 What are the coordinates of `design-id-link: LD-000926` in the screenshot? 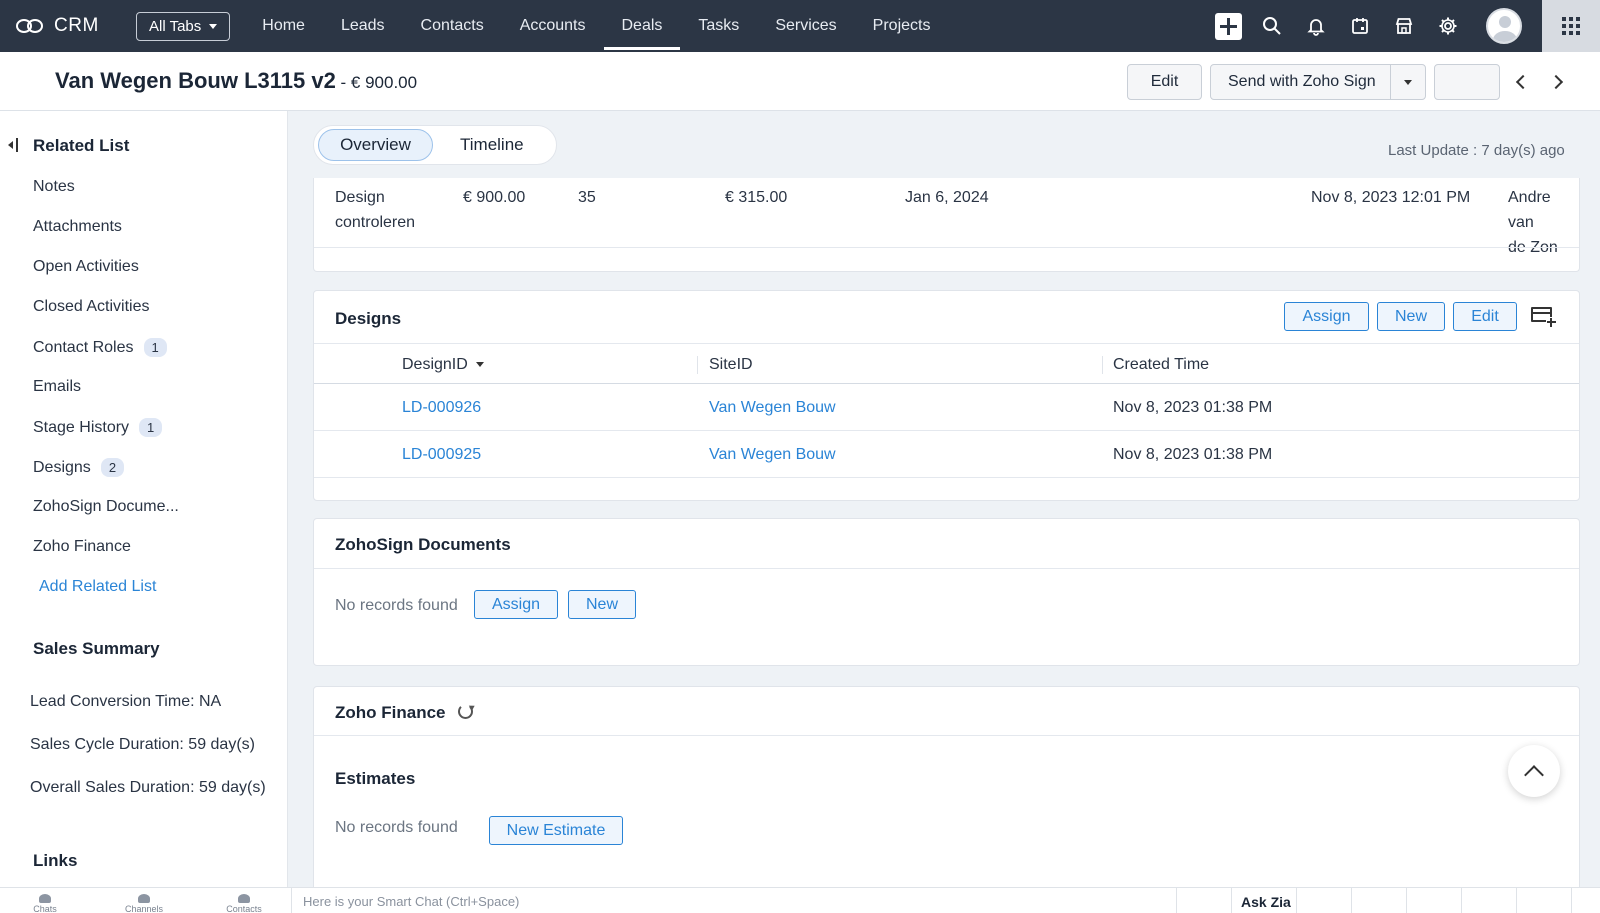 It's located at (441, 407).